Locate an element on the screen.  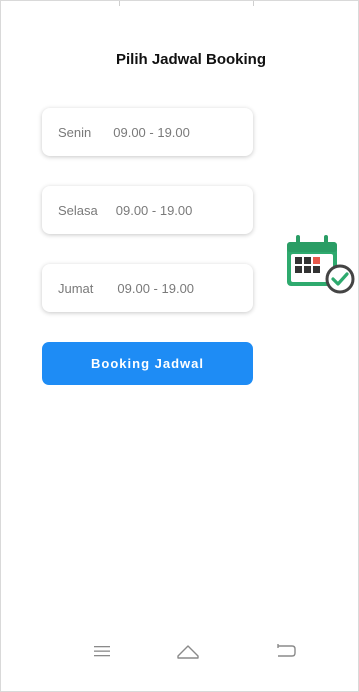
home-icon is located at coordinates (188, 651).